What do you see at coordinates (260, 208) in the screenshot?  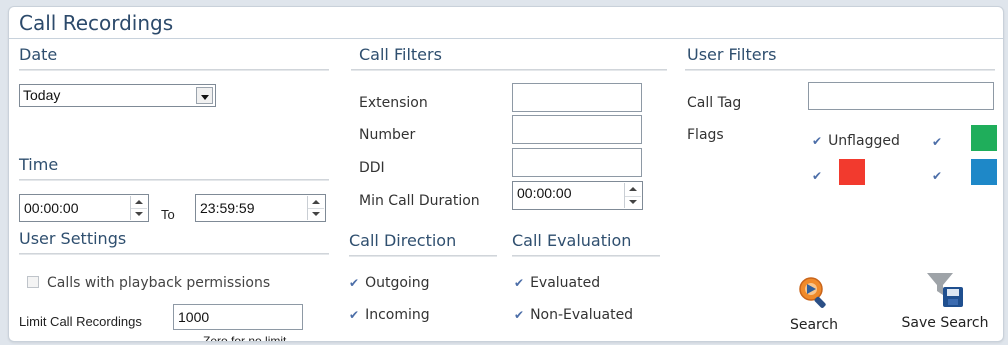 I see `time-to-input: 23:59:59` at bounding box center [260, 208].